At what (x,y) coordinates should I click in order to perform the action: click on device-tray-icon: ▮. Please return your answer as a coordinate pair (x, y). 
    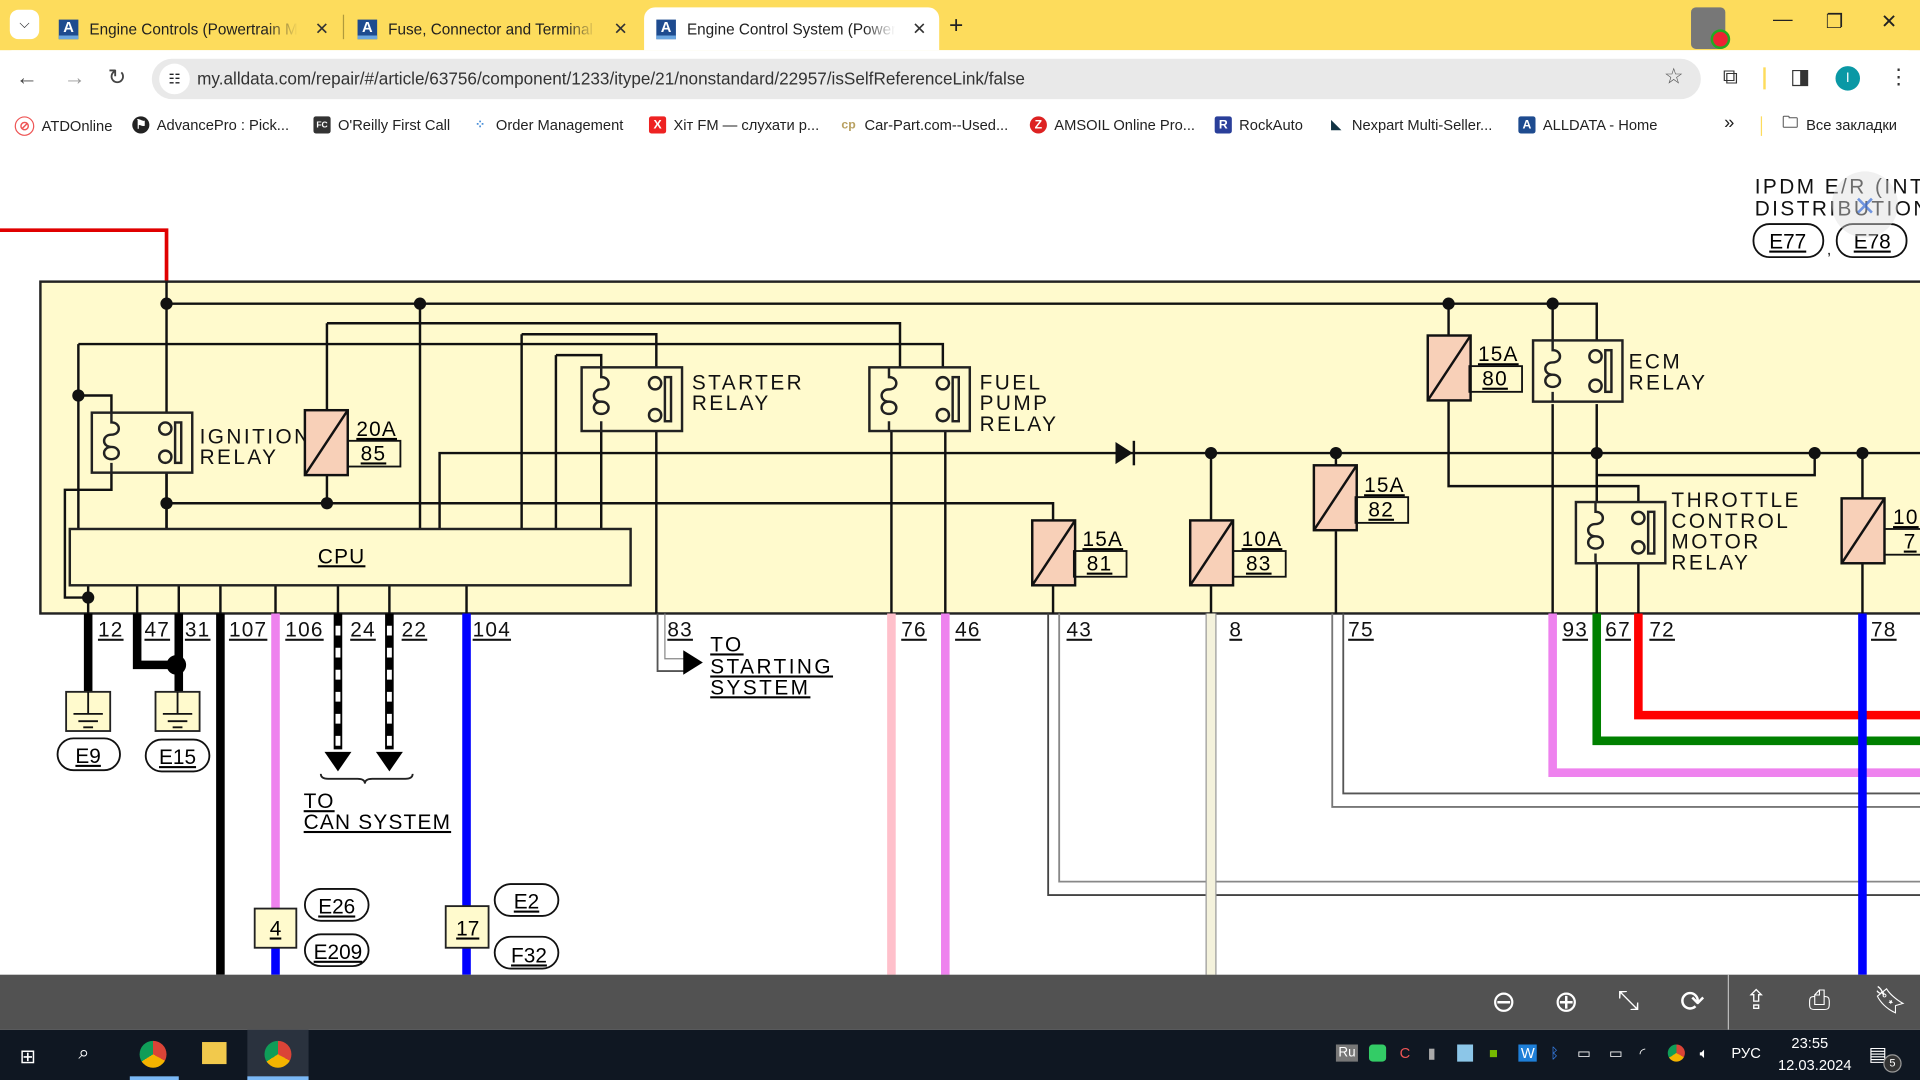
    Looking at the image, I should click on (1432, 1052).